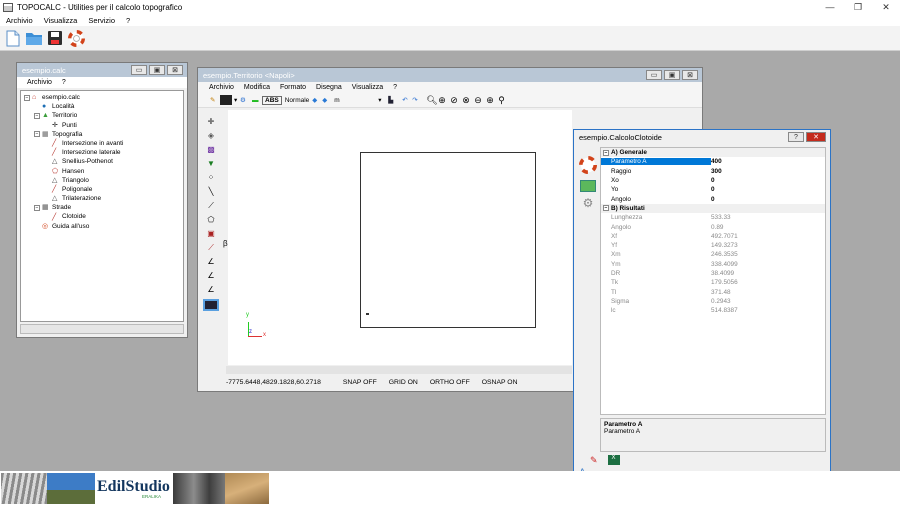  What do you see at coordinates (456, 100) in the screenshot?
I see `zoom-previous-icon: ⊘` at bounding box center [456, 100].